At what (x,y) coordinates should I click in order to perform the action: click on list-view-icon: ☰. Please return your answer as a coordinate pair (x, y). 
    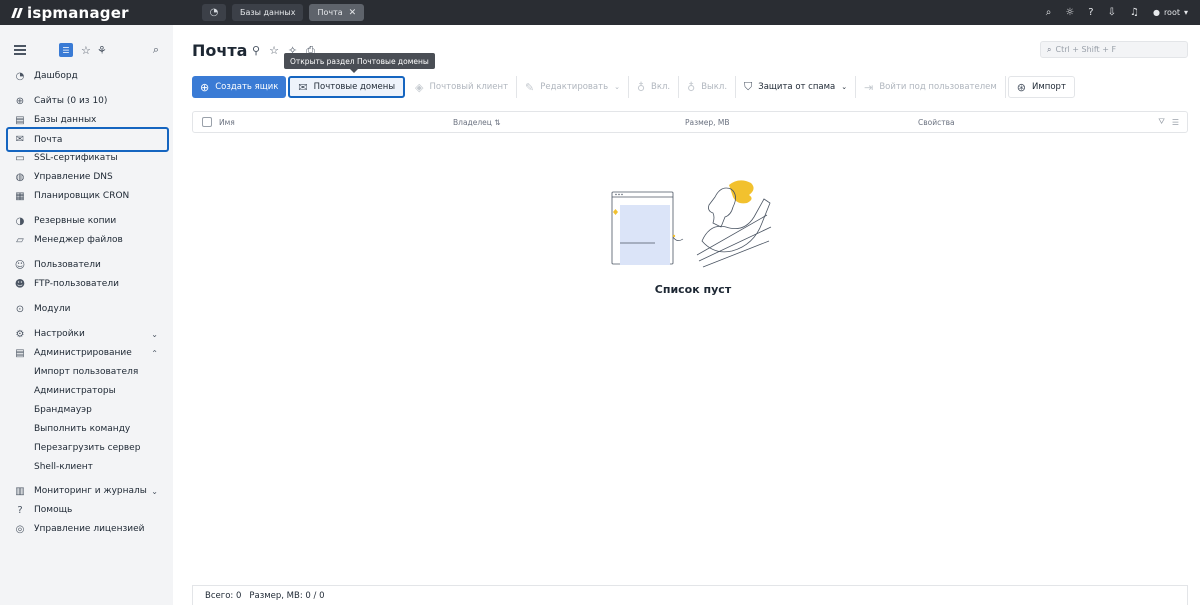
    Looking at the image, I should click on (66, 50).